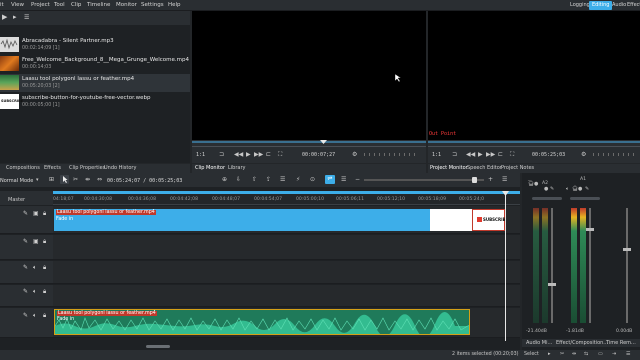  Describe the element at coordinates (309, 75) in the screenshot. I see `clip-monitor-screen` at that location.